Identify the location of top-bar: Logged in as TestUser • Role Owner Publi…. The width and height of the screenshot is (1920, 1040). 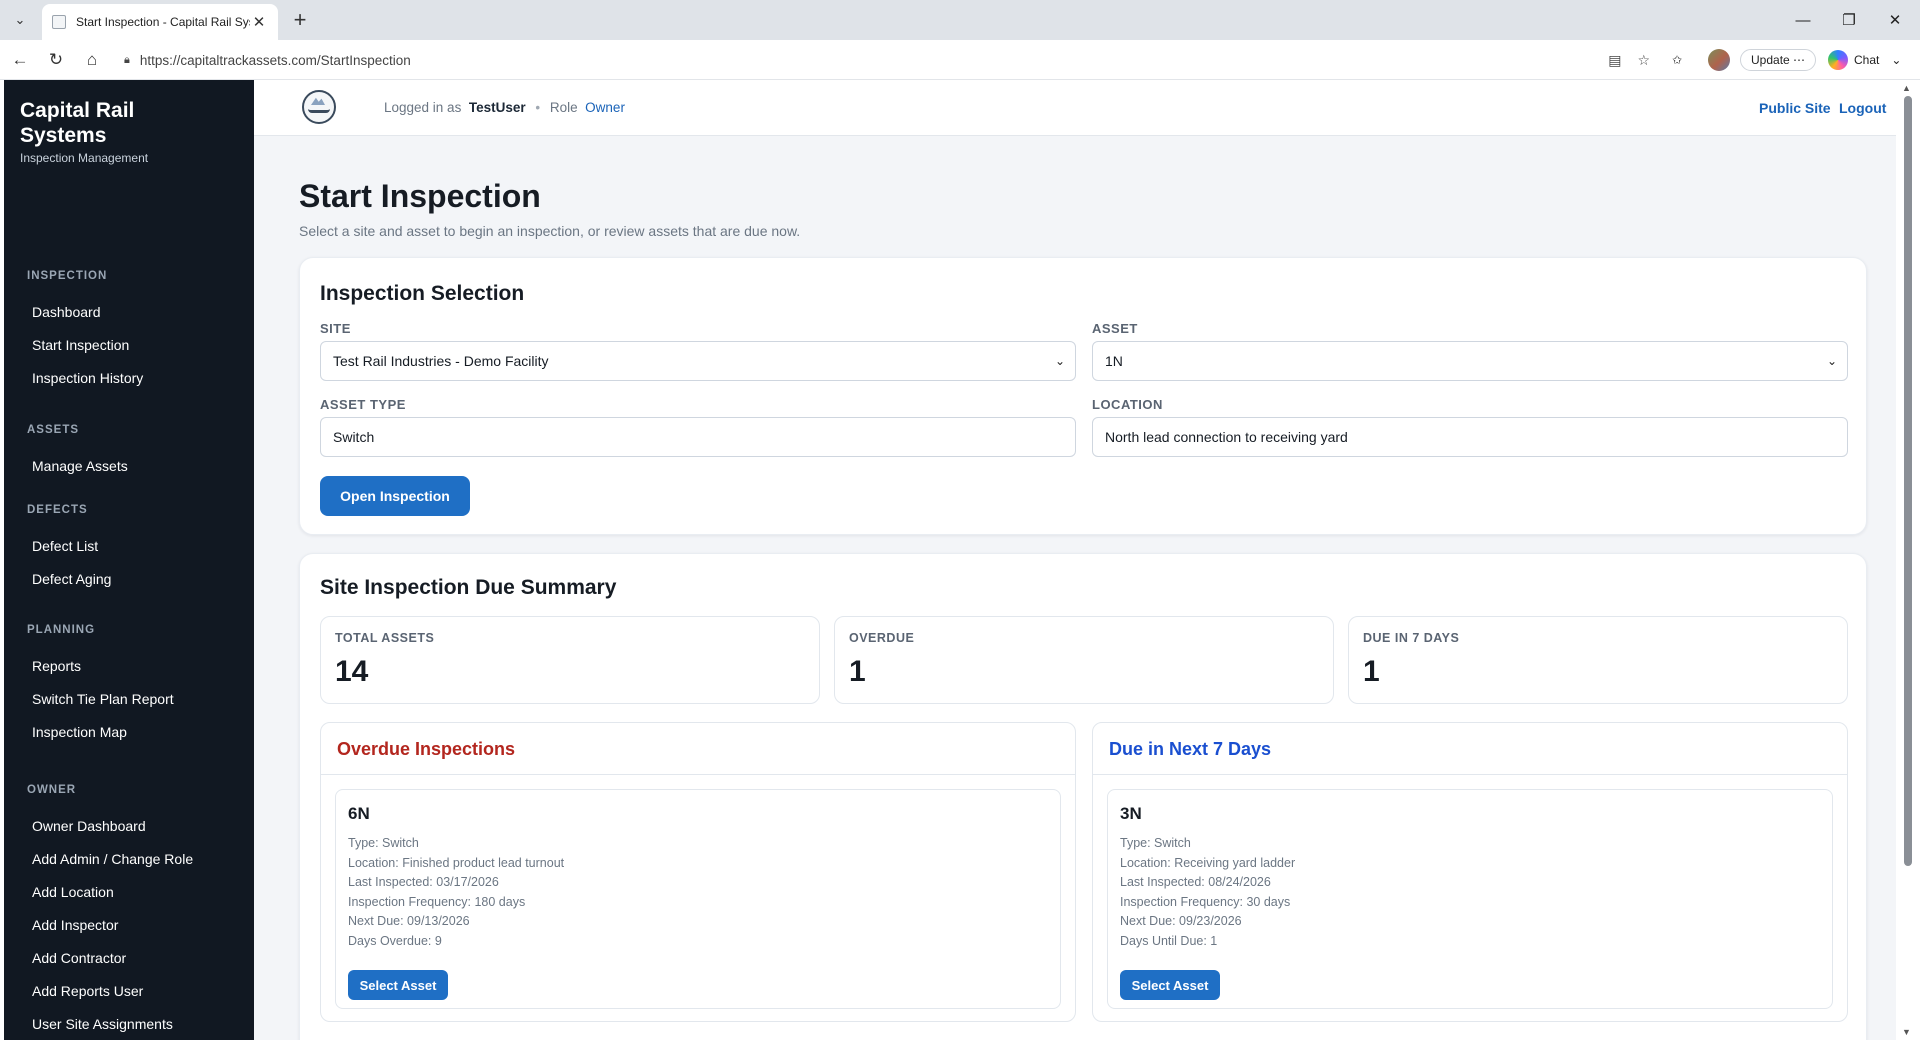
(1077, 108).